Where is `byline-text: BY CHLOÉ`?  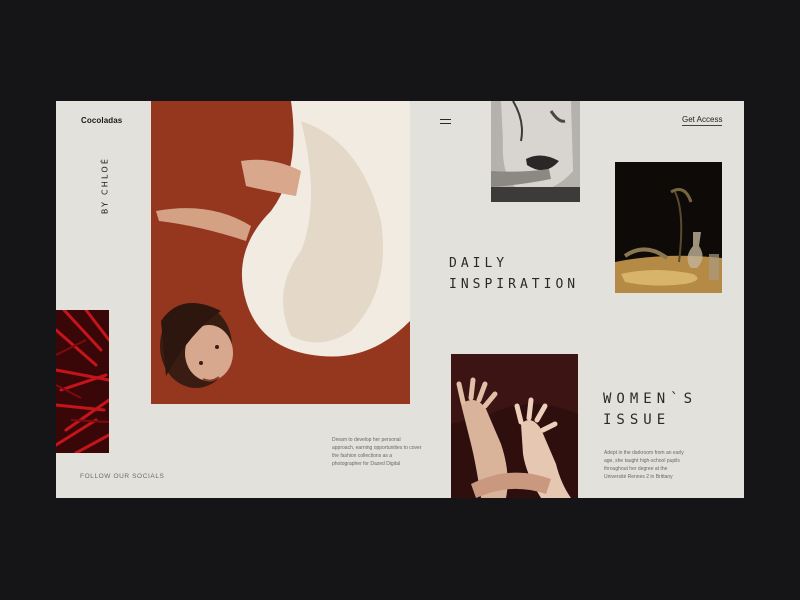
byline-text: BY CHLOÉ is located at coordinates (105, 185).